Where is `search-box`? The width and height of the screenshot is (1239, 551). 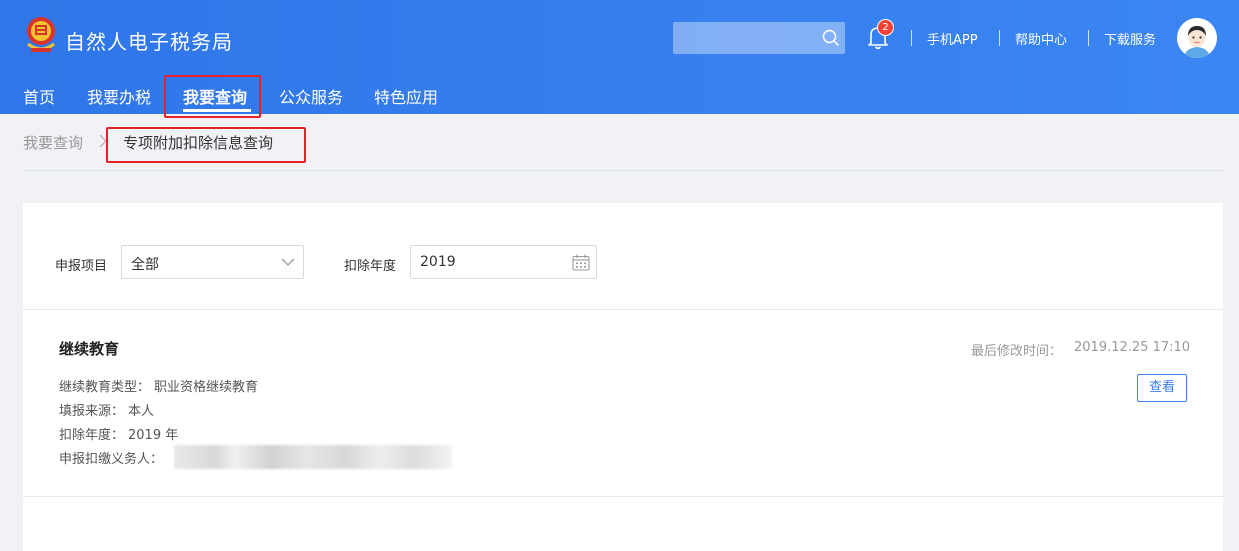 search-box is located at coordinates (759, 38).